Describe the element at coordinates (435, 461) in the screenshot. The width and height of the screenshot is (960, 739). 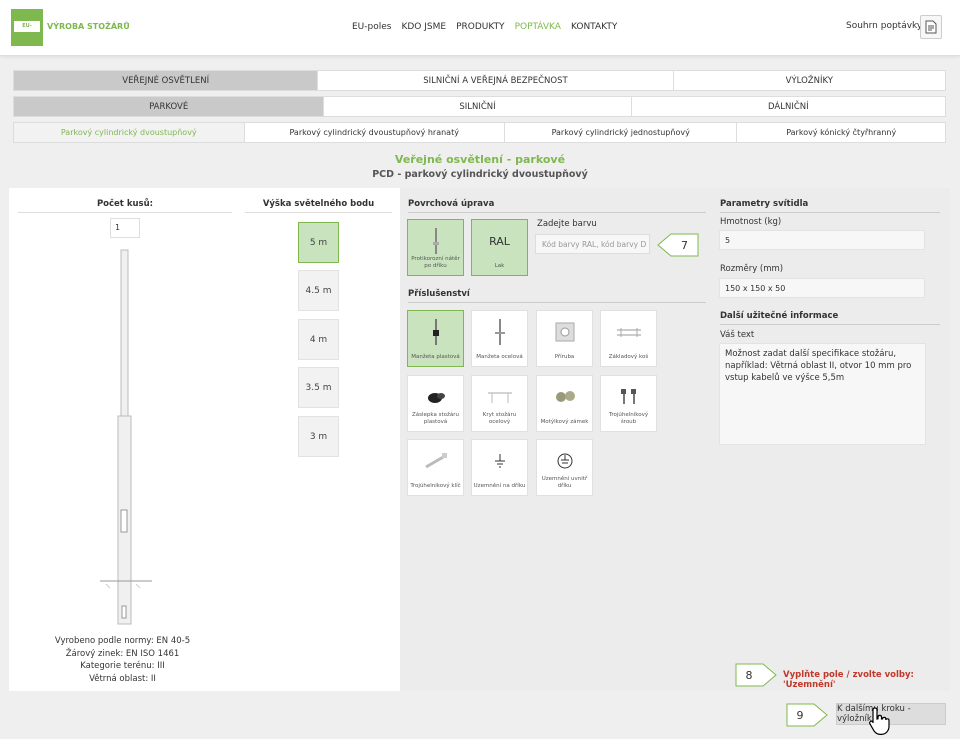
I see `triangle-key-icon` at that location.